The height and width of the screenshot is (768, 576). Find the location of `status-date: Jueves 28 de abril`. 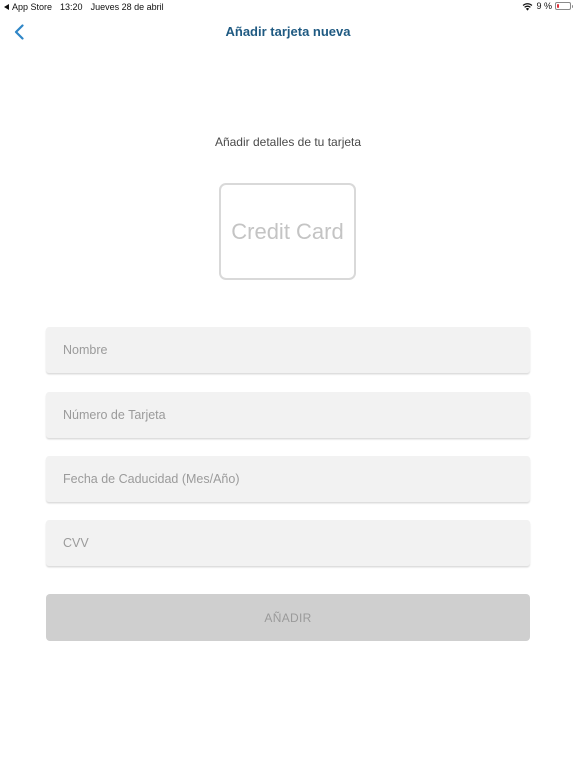

status-date: Jueves 28 de abril is located at coordinates (127, 7).